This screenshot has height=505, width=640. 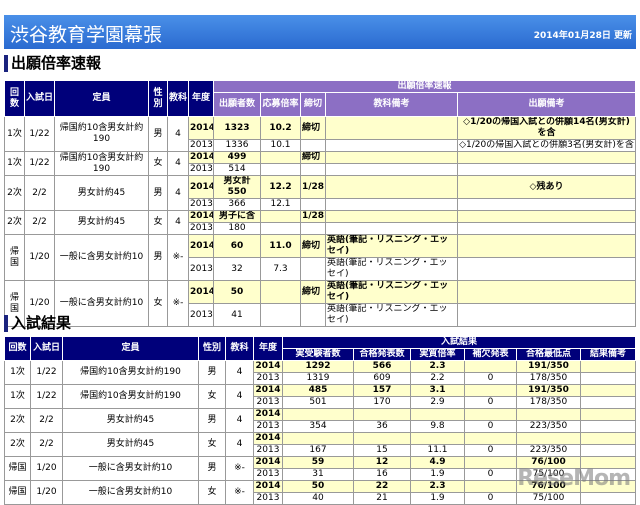 I want to click on cell-passed: 36, so click(x=382, y=426).